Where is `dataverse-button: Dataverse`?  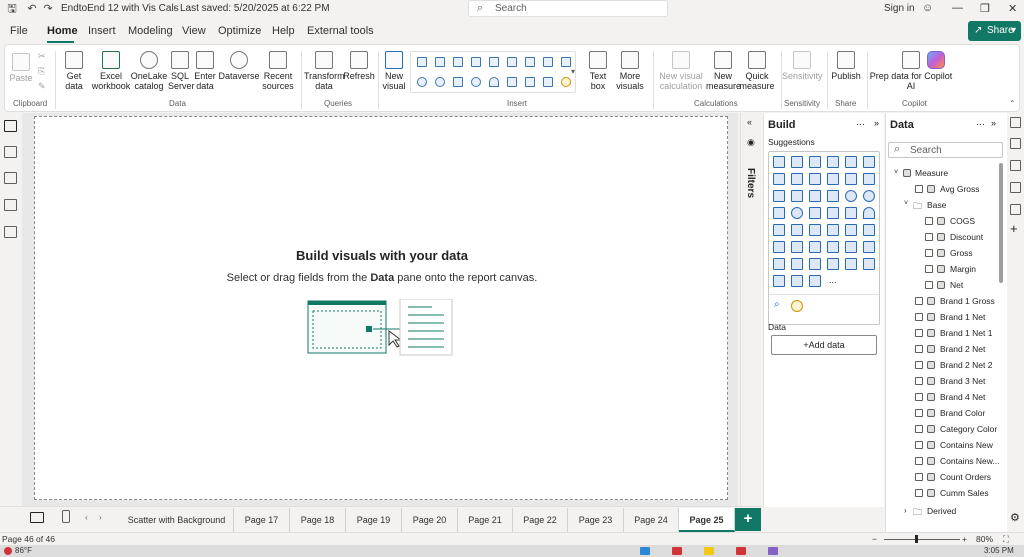 dataverse-button: Dataverse is located at coordinates (239, 66).